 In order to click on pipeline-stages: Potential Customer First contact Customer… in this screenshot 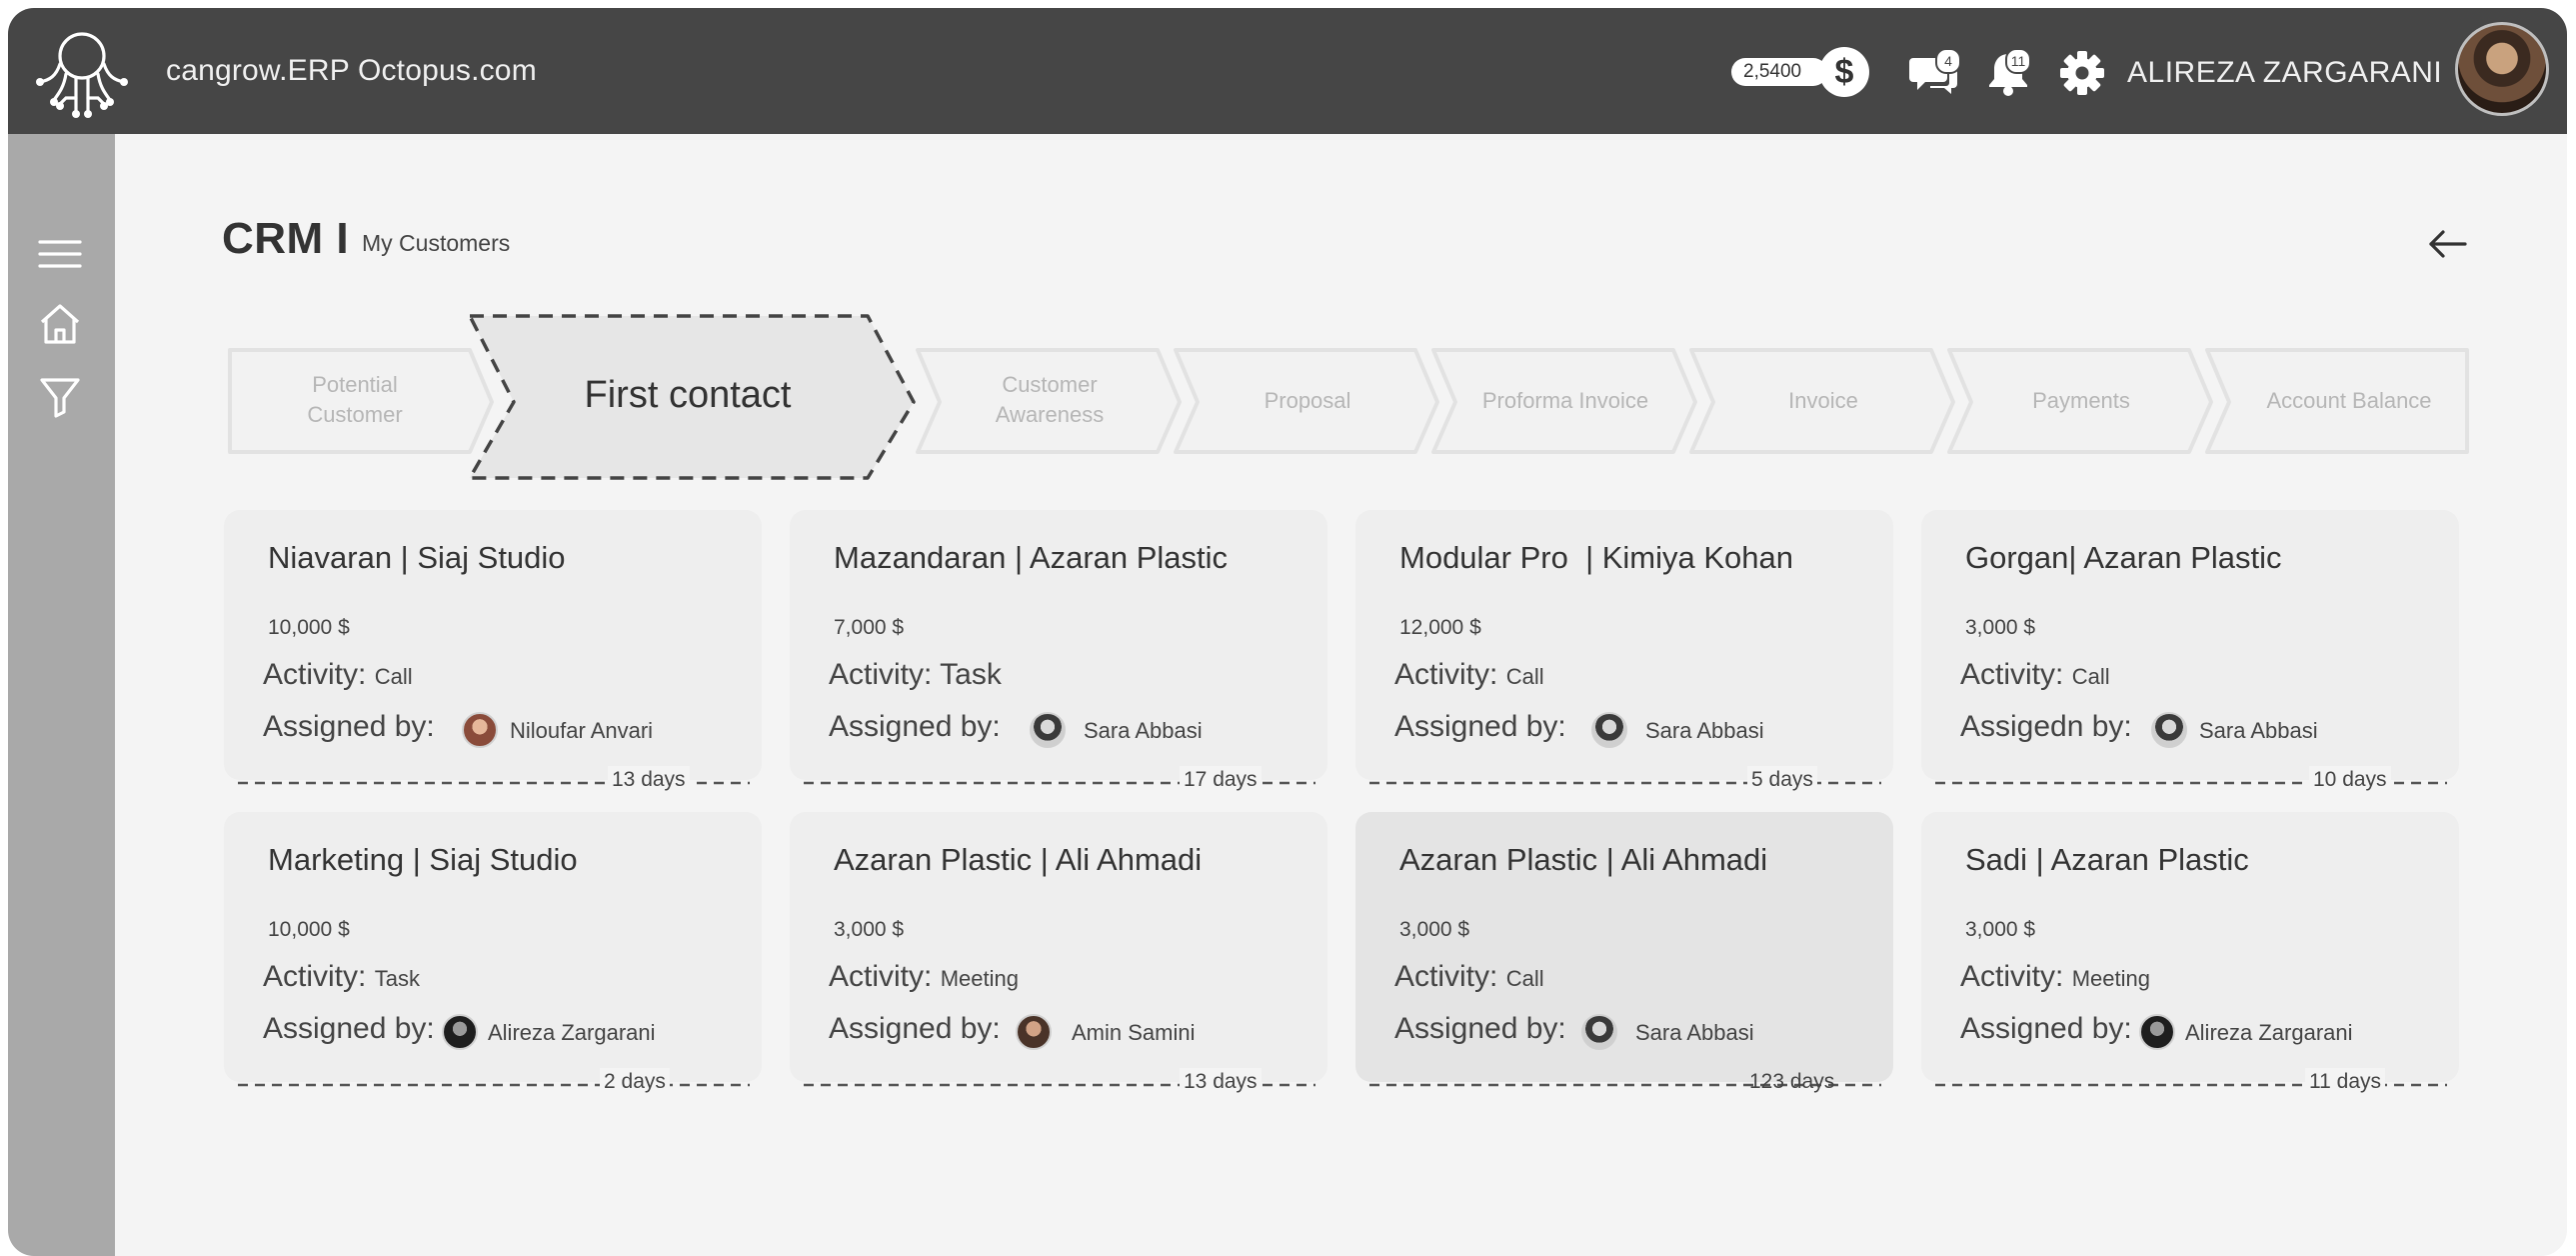, I will do `click(1347, 396)`.